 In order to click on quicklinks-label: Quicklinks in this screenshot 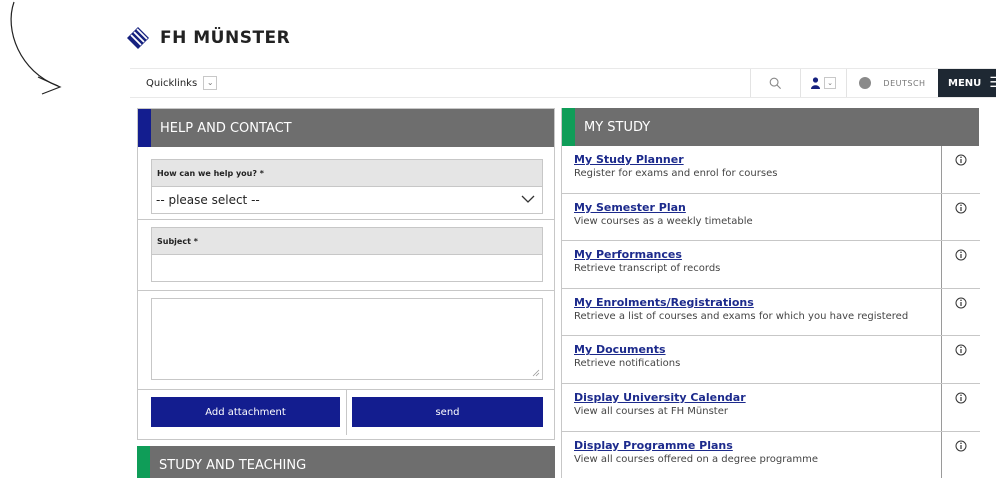, I will do `click(172, 83)`.